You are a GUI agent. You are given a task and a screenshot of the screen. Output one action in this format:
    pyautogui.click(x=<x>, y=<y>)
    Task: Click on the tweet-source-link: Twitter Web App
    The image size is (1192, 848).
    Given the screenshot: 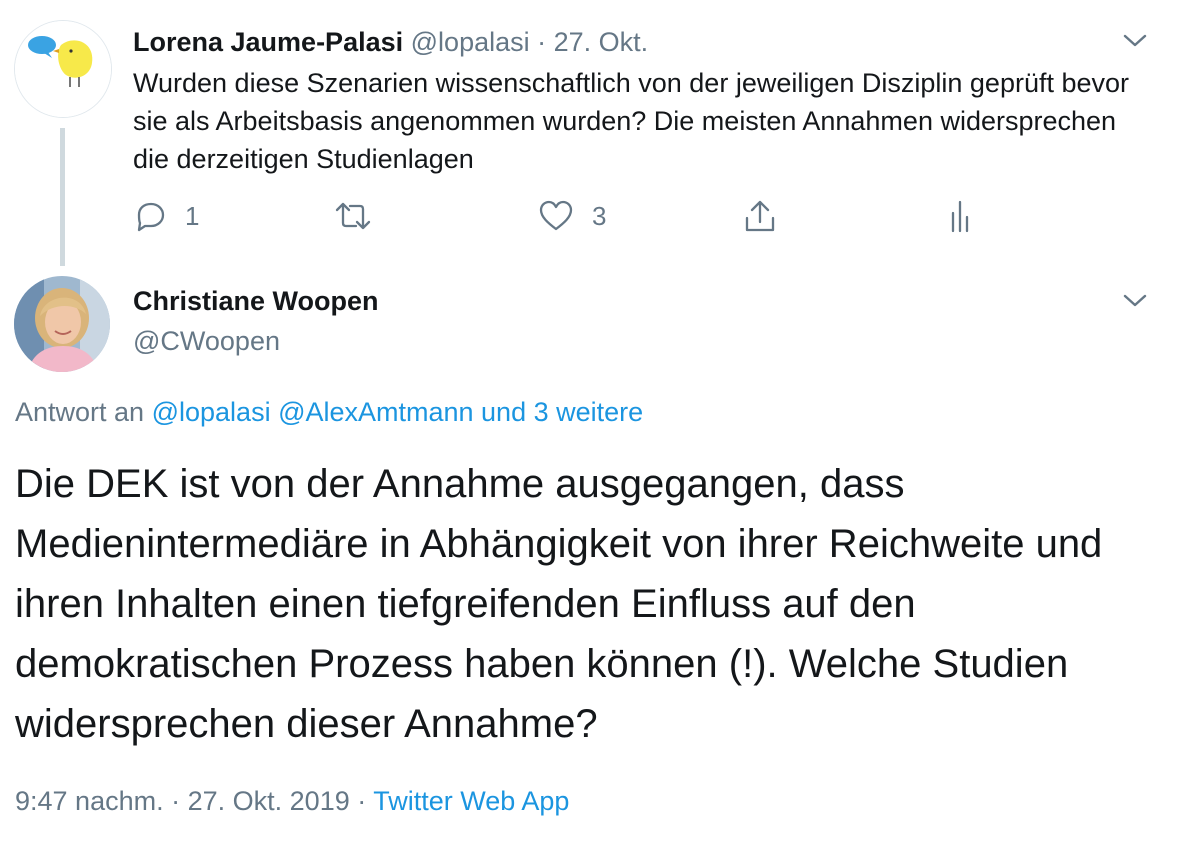 What is the action you would take?
    pyautogui.click(x=471, y=801)
    